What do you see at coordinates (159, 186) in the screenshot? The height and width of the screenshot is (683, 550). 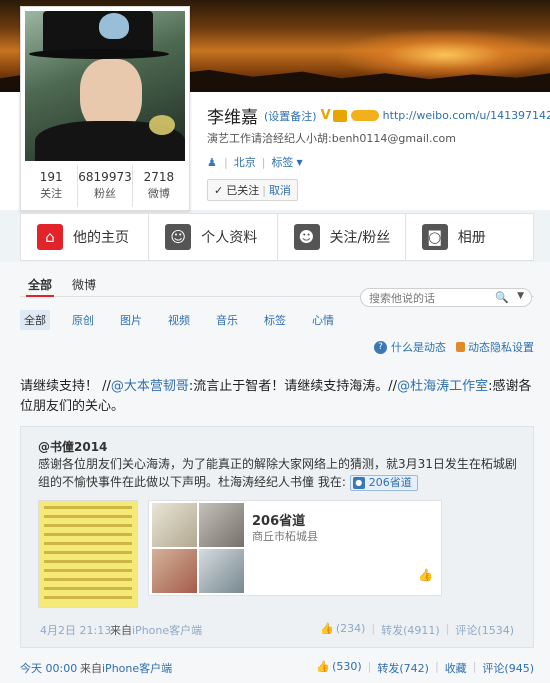 I see `stat-weibo: 2718 微博` at bounding box center [159, 186].